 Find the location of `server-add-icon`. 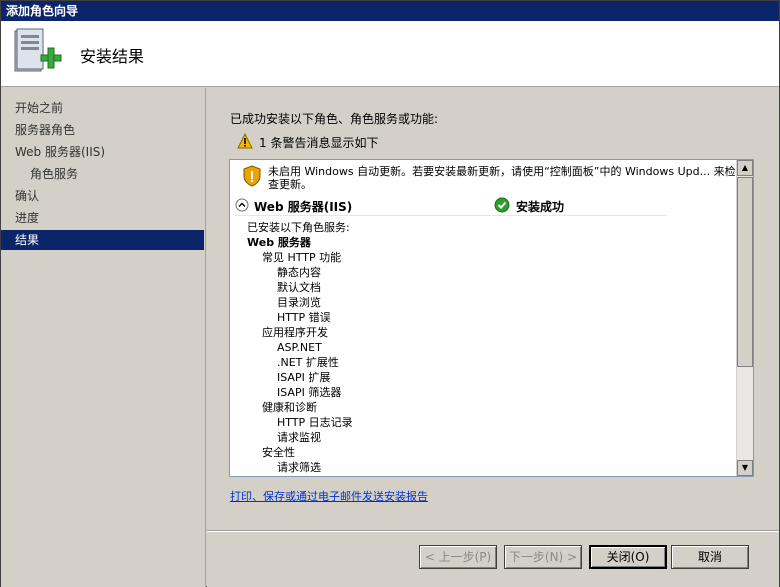

server-add-icon is located at coordinates (37, 53).